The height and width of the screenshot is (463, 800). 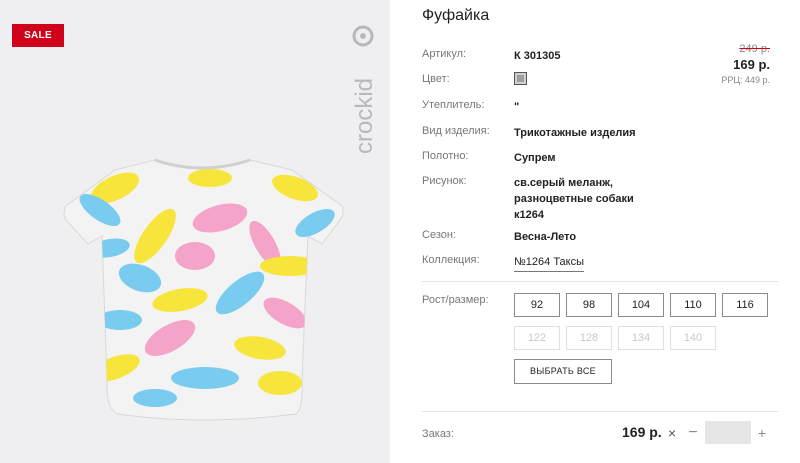 What do you see at coordinates (436, 79) in the screenshot?
I see `attr-label: Цвет:` at bounding box center [436, 79].